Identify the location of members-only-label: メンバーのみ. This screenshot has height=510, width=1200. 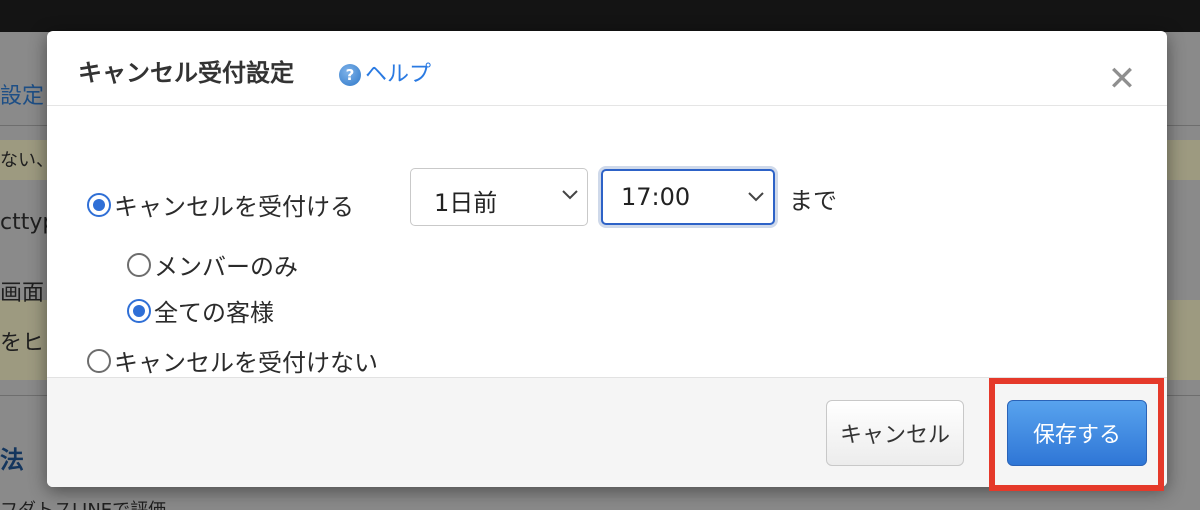
(226, 267).